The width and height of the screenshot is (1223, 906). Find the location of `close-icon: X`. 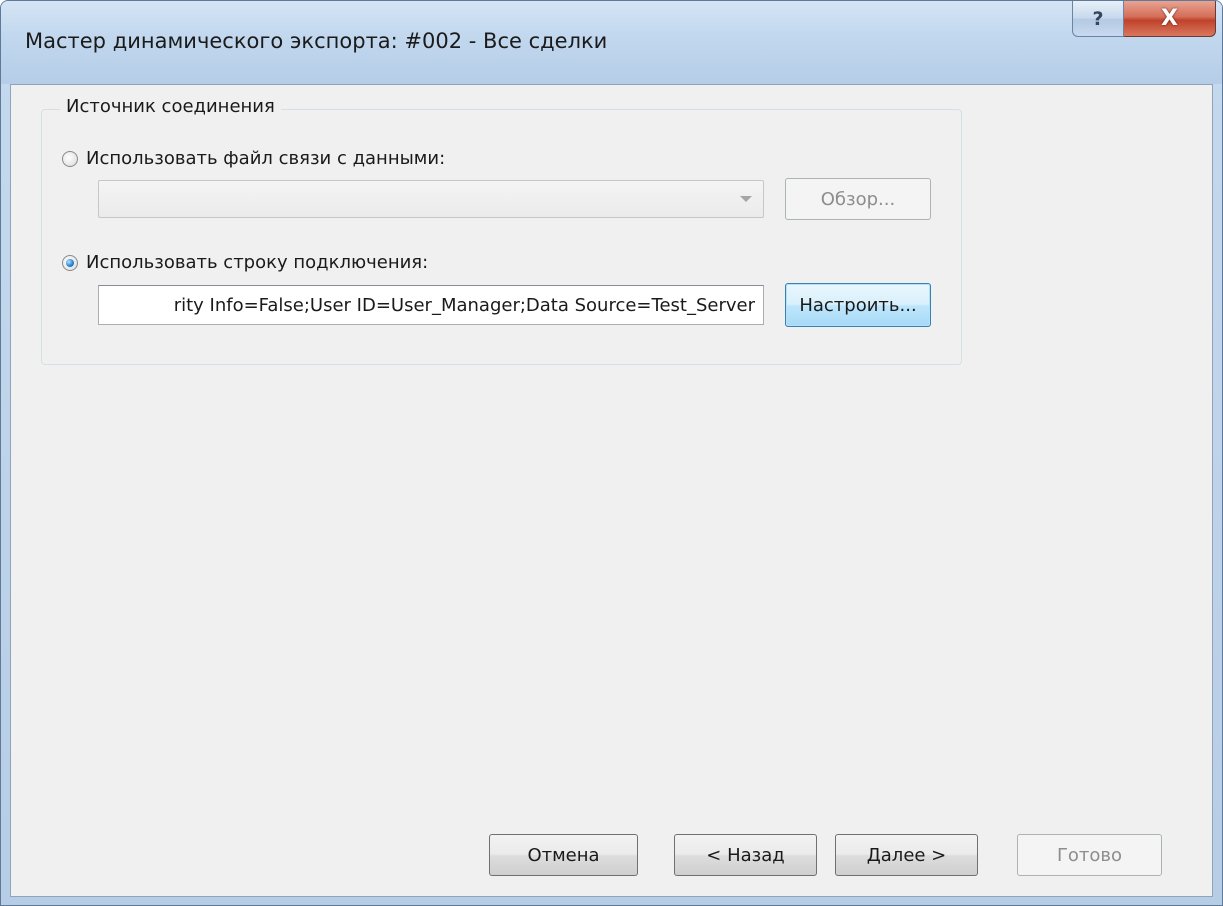

close-icon: X is located at coordinates (1169, 18).